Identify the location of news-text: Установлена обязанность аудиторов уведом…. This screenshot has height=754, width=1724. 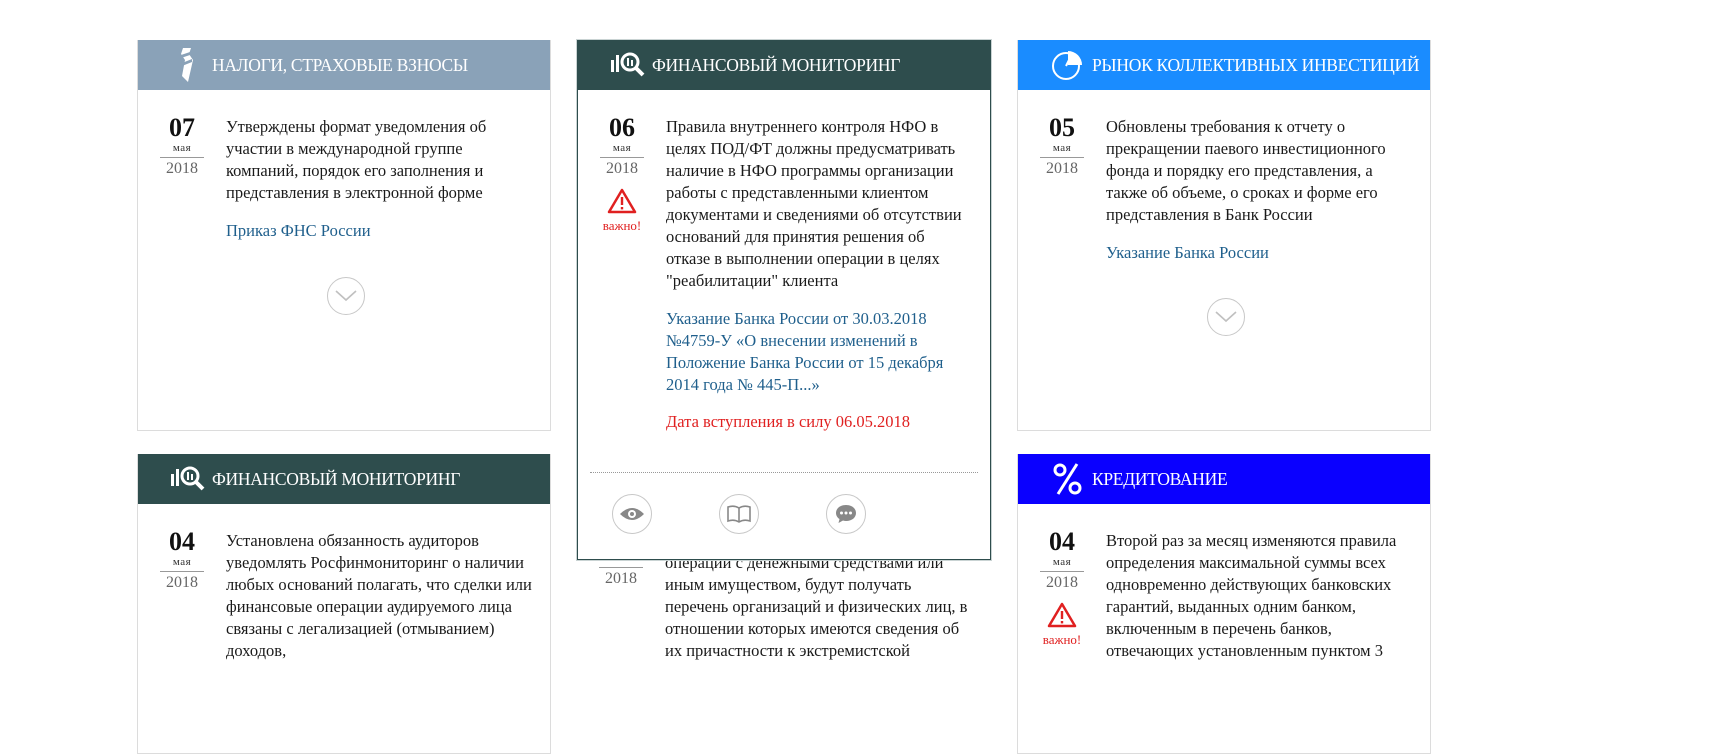
(379, 595).